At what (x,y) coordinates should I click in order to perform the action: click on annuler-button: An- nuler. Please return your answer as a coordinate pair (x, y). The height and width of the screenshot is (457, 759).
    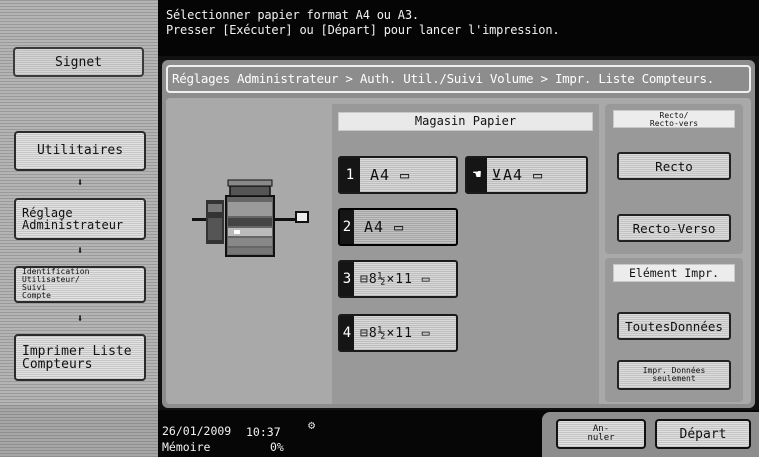
    Looking at the image, I should click on (601, 434).